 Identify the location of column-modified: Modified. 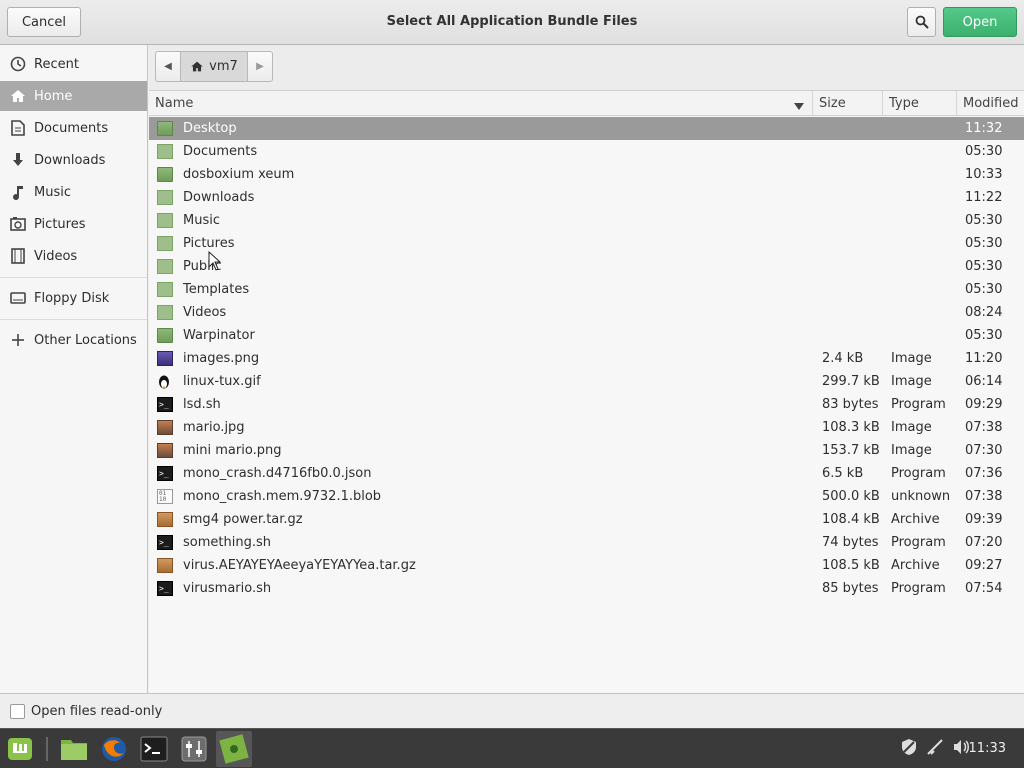
(990, 103).